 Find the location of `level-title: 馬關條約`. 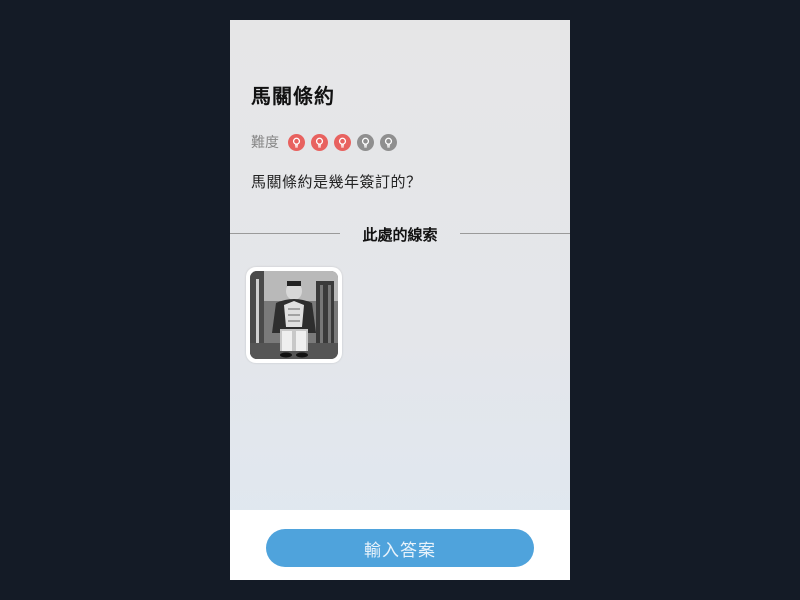

level-title: 馬關條約 is located at coordinates (293, 96).